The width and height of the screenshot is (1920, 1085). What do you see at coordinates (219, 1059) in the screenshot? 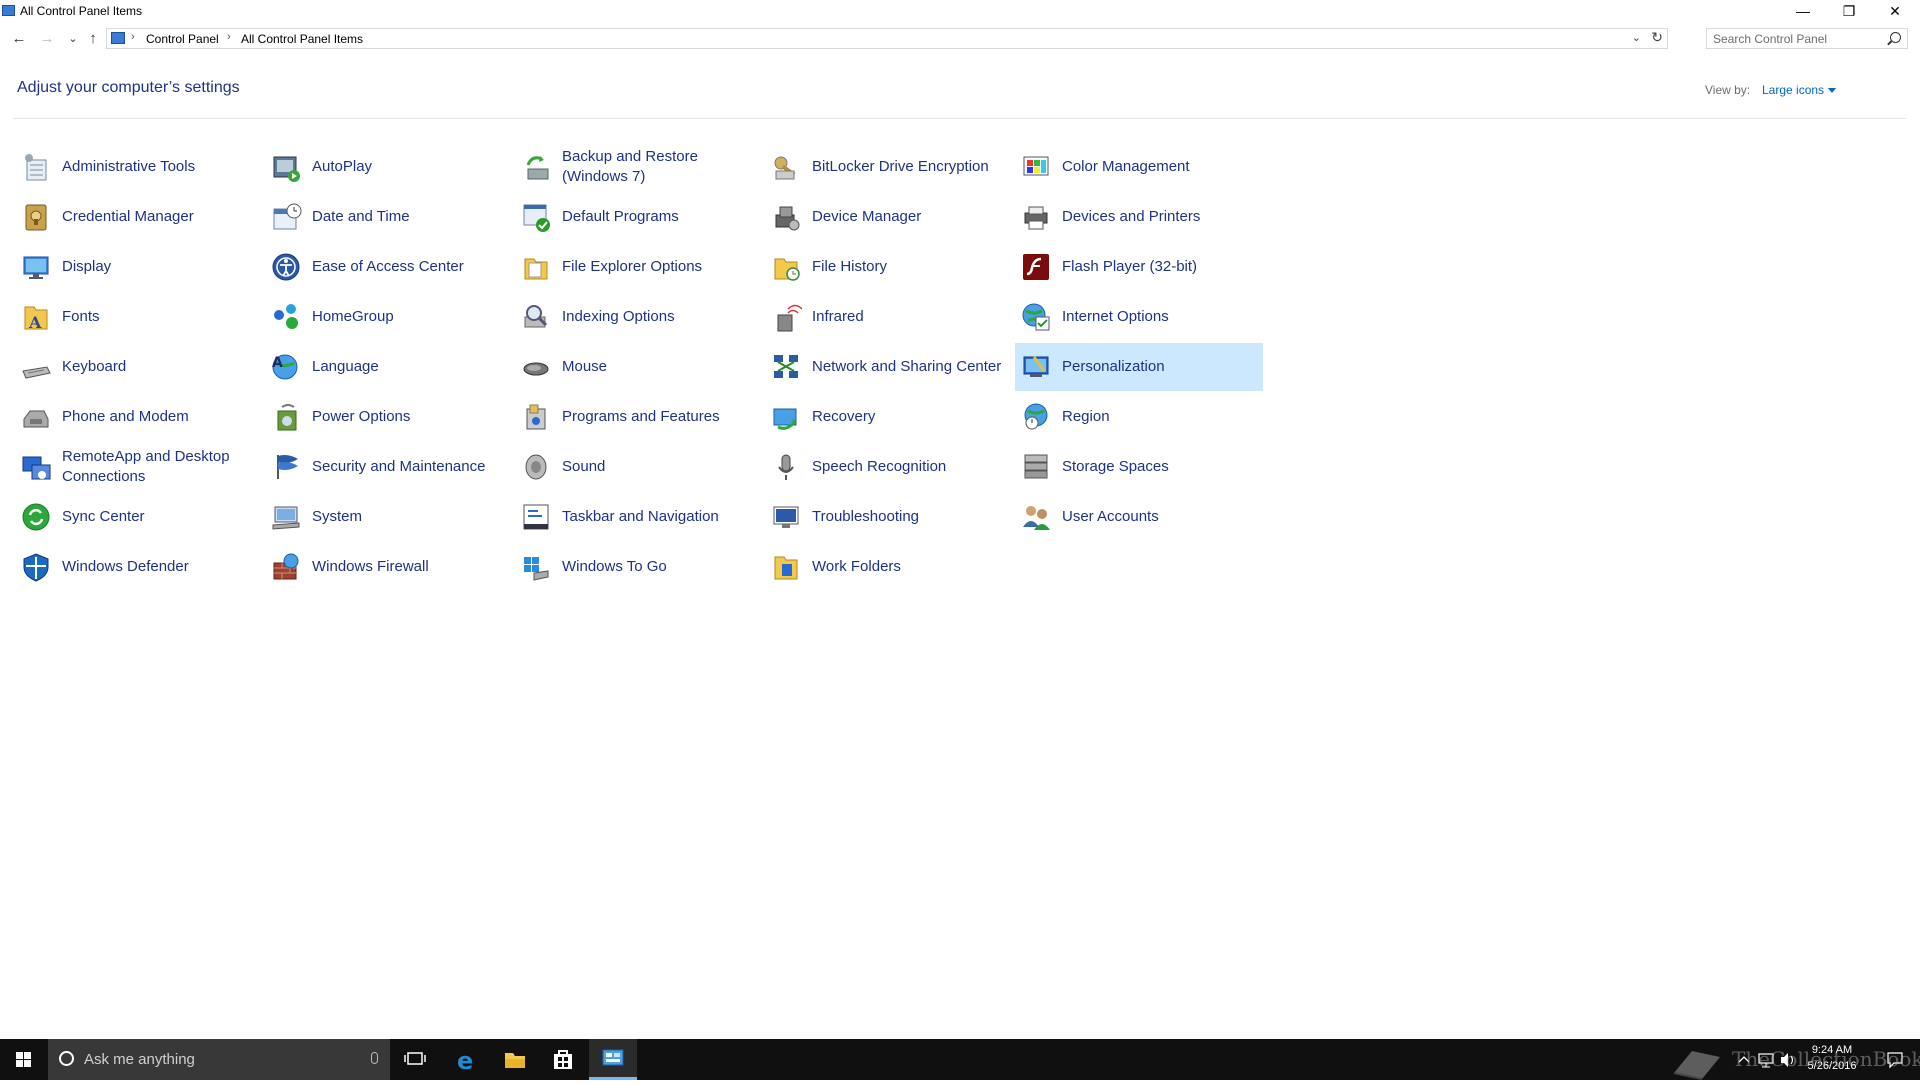
I see `cortana-search-box: Ask me anything` at bounding box center [219, 1059].